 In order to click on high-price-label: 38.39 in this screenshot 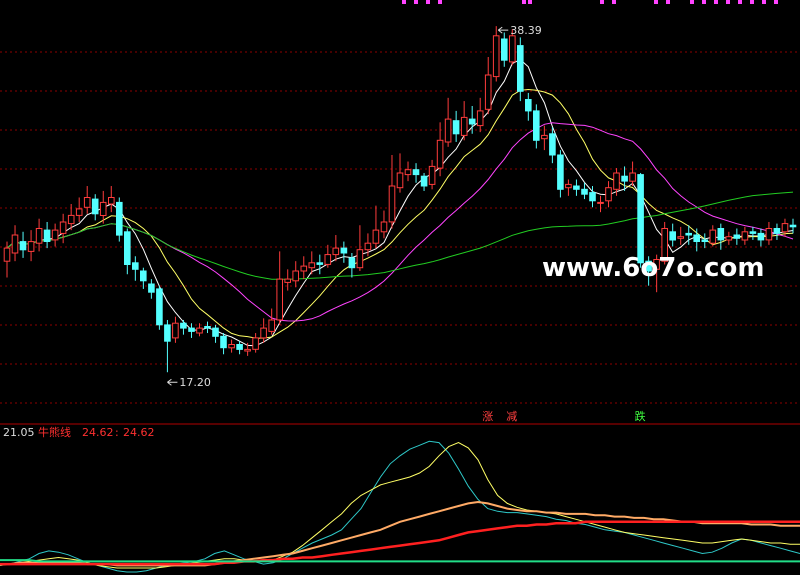, I will do `click(526, 30)`.